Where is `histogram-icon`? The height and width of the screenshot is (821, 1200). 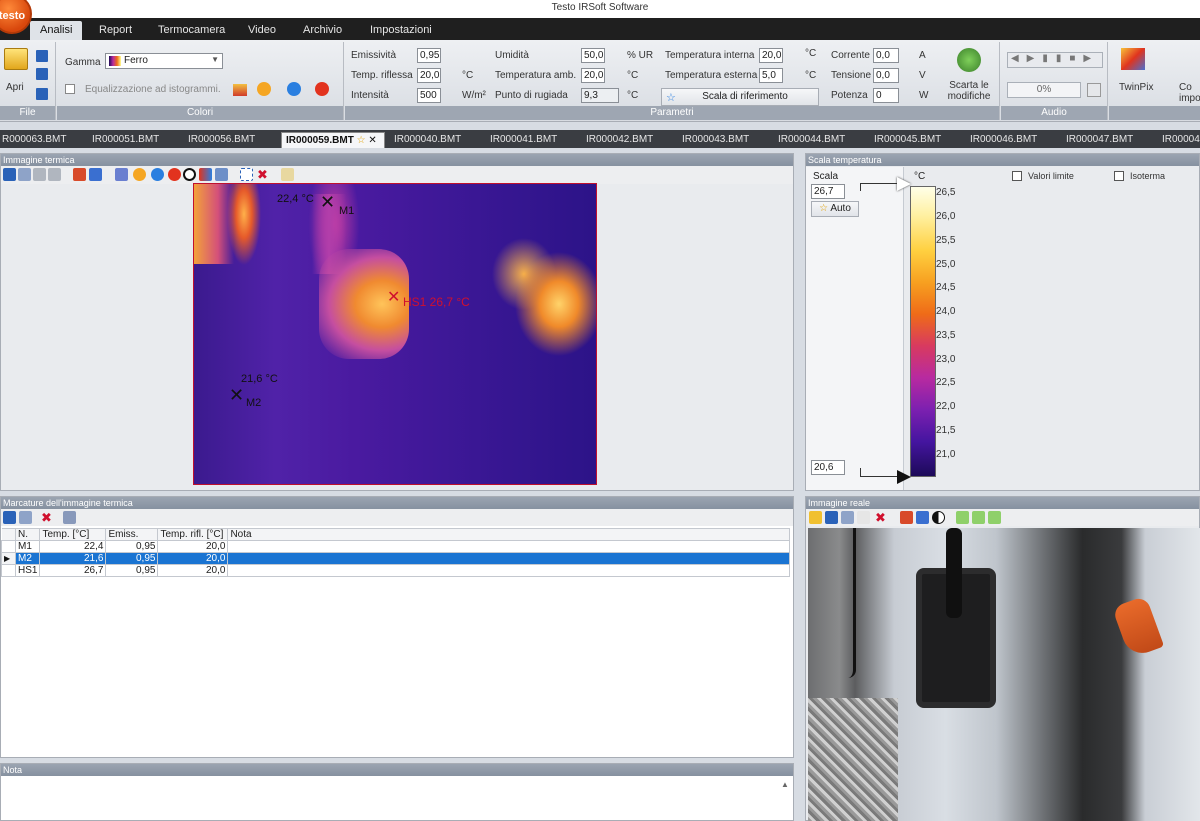
histogram-icon is located at coordinates (205, 174).